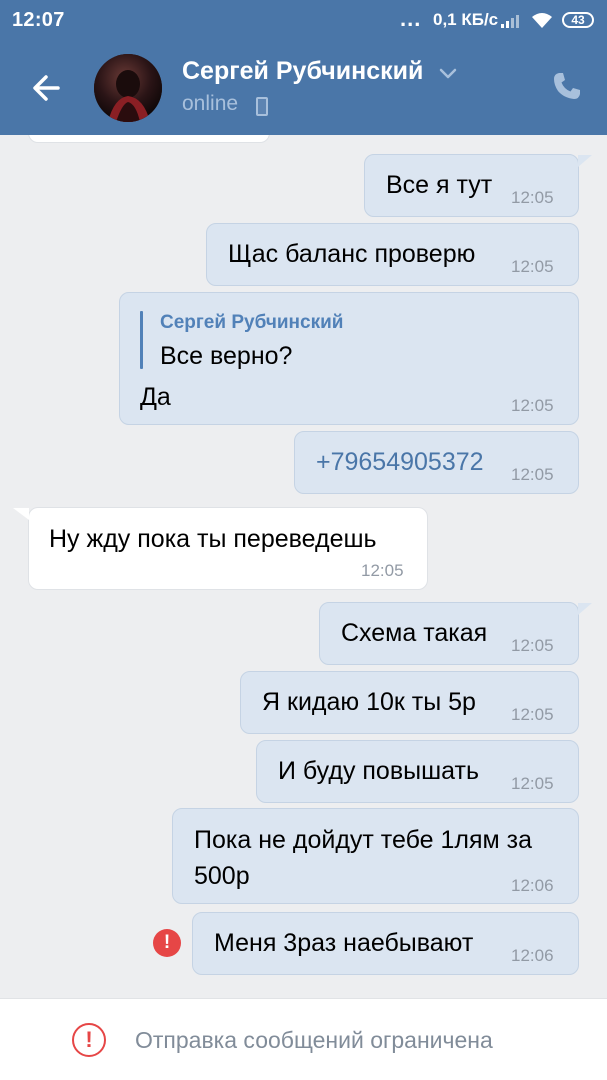  What do you see at coordinates (128, 88) in the screenshot?
I see `avatar` at bounding box center [128, 88].